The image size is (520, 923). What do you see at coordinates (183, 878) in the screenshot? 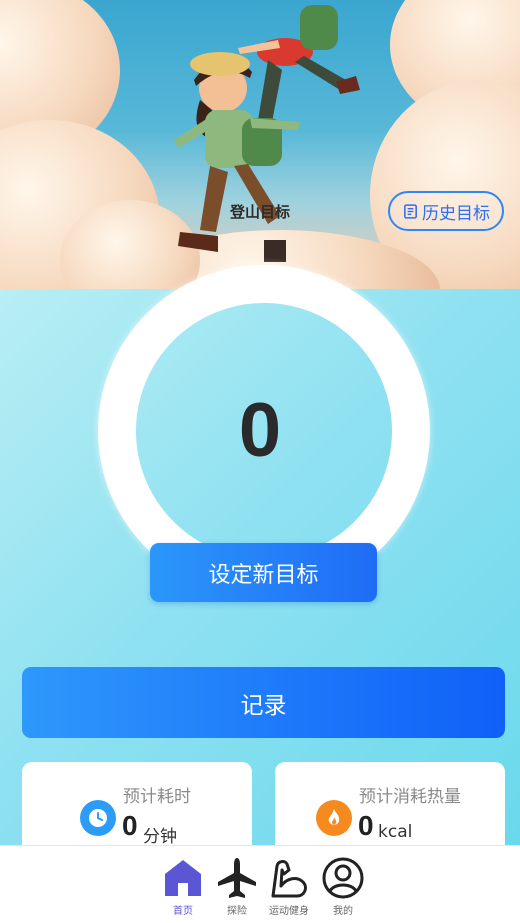
I see `home-icon` at bounding box center [183, 878].